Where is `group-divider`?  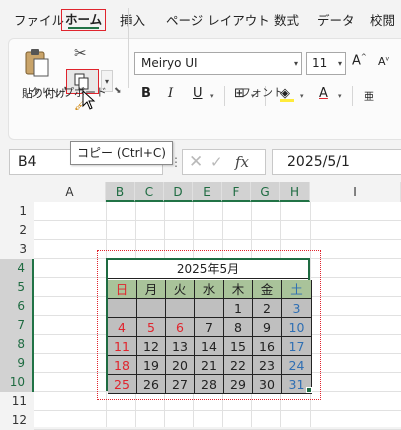
group-divider is located at coordinates (128, 48).